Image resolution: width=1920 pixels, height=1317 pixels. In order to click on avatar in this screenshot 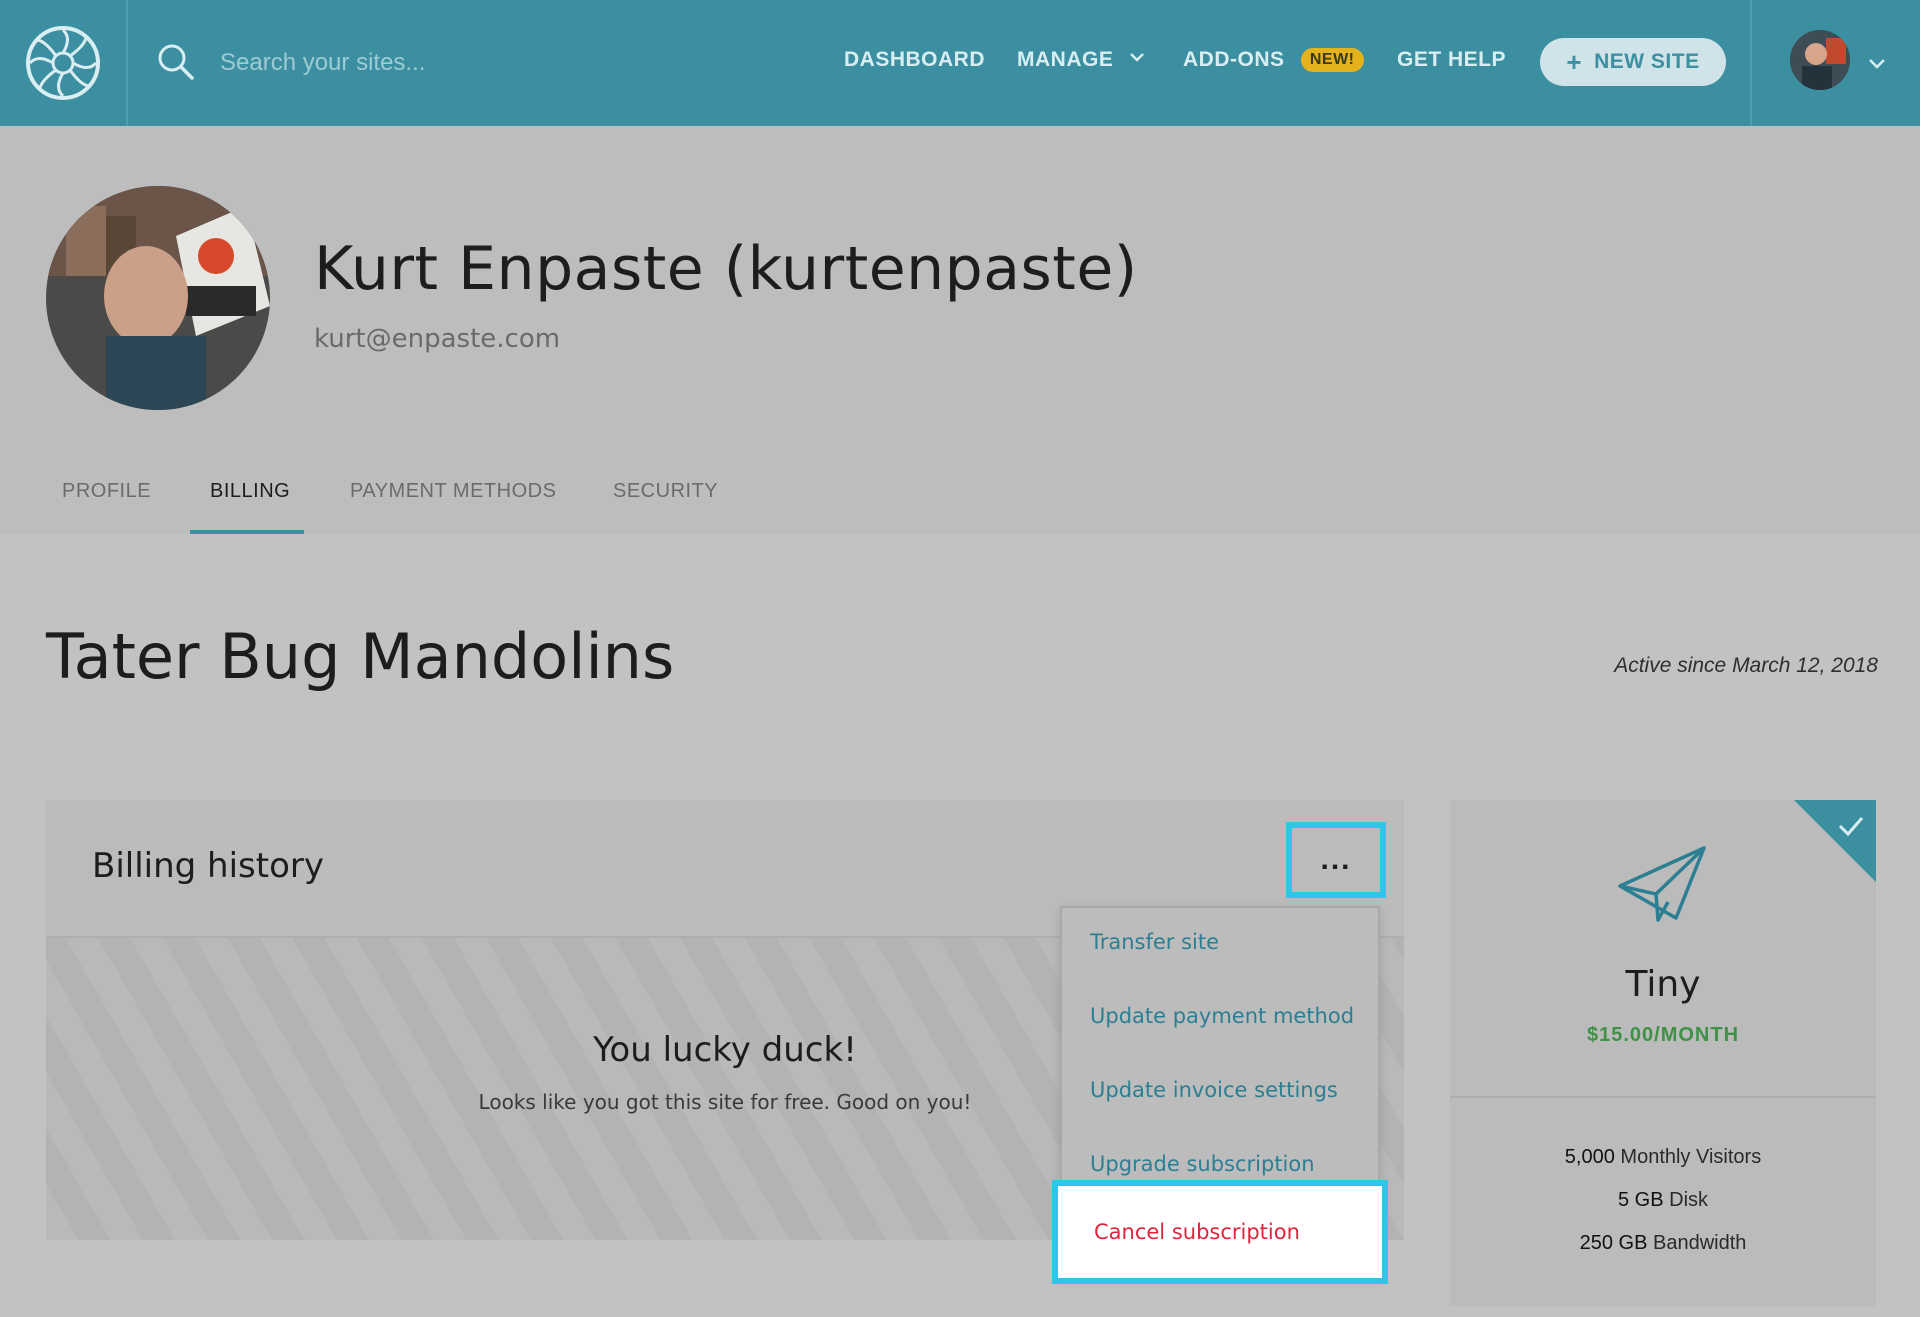, I will do `click(1820, 60)`.